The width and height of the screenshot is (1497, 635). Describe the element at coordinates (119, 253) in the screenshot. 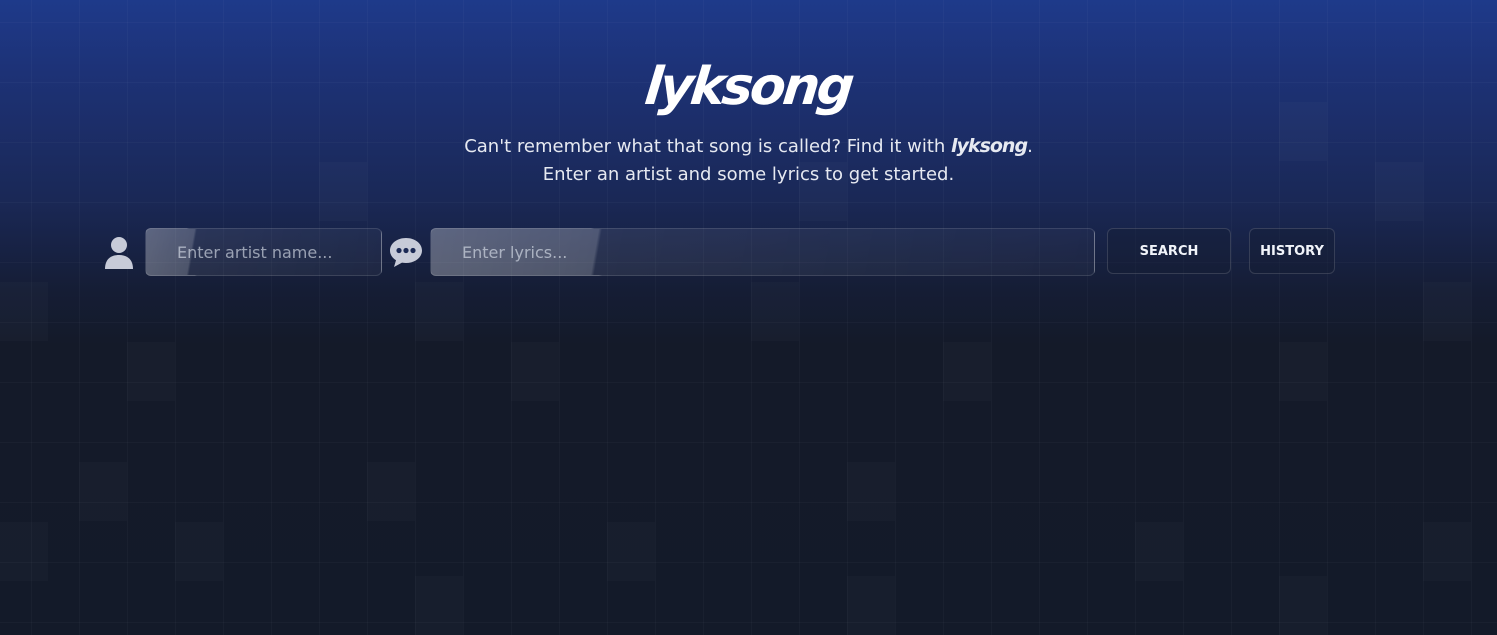

I see `user-icon` at that location.